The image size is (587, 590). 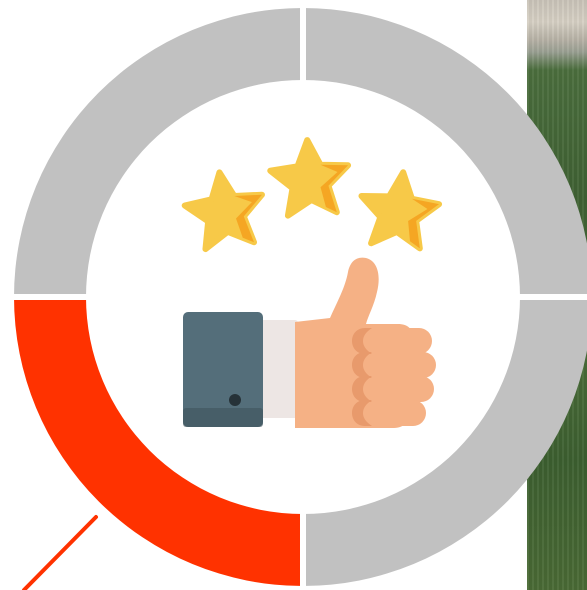 What do you see at coordinates (278, 369) in the screenshot?
I see `sleeve` at bounding box center [278, 369].